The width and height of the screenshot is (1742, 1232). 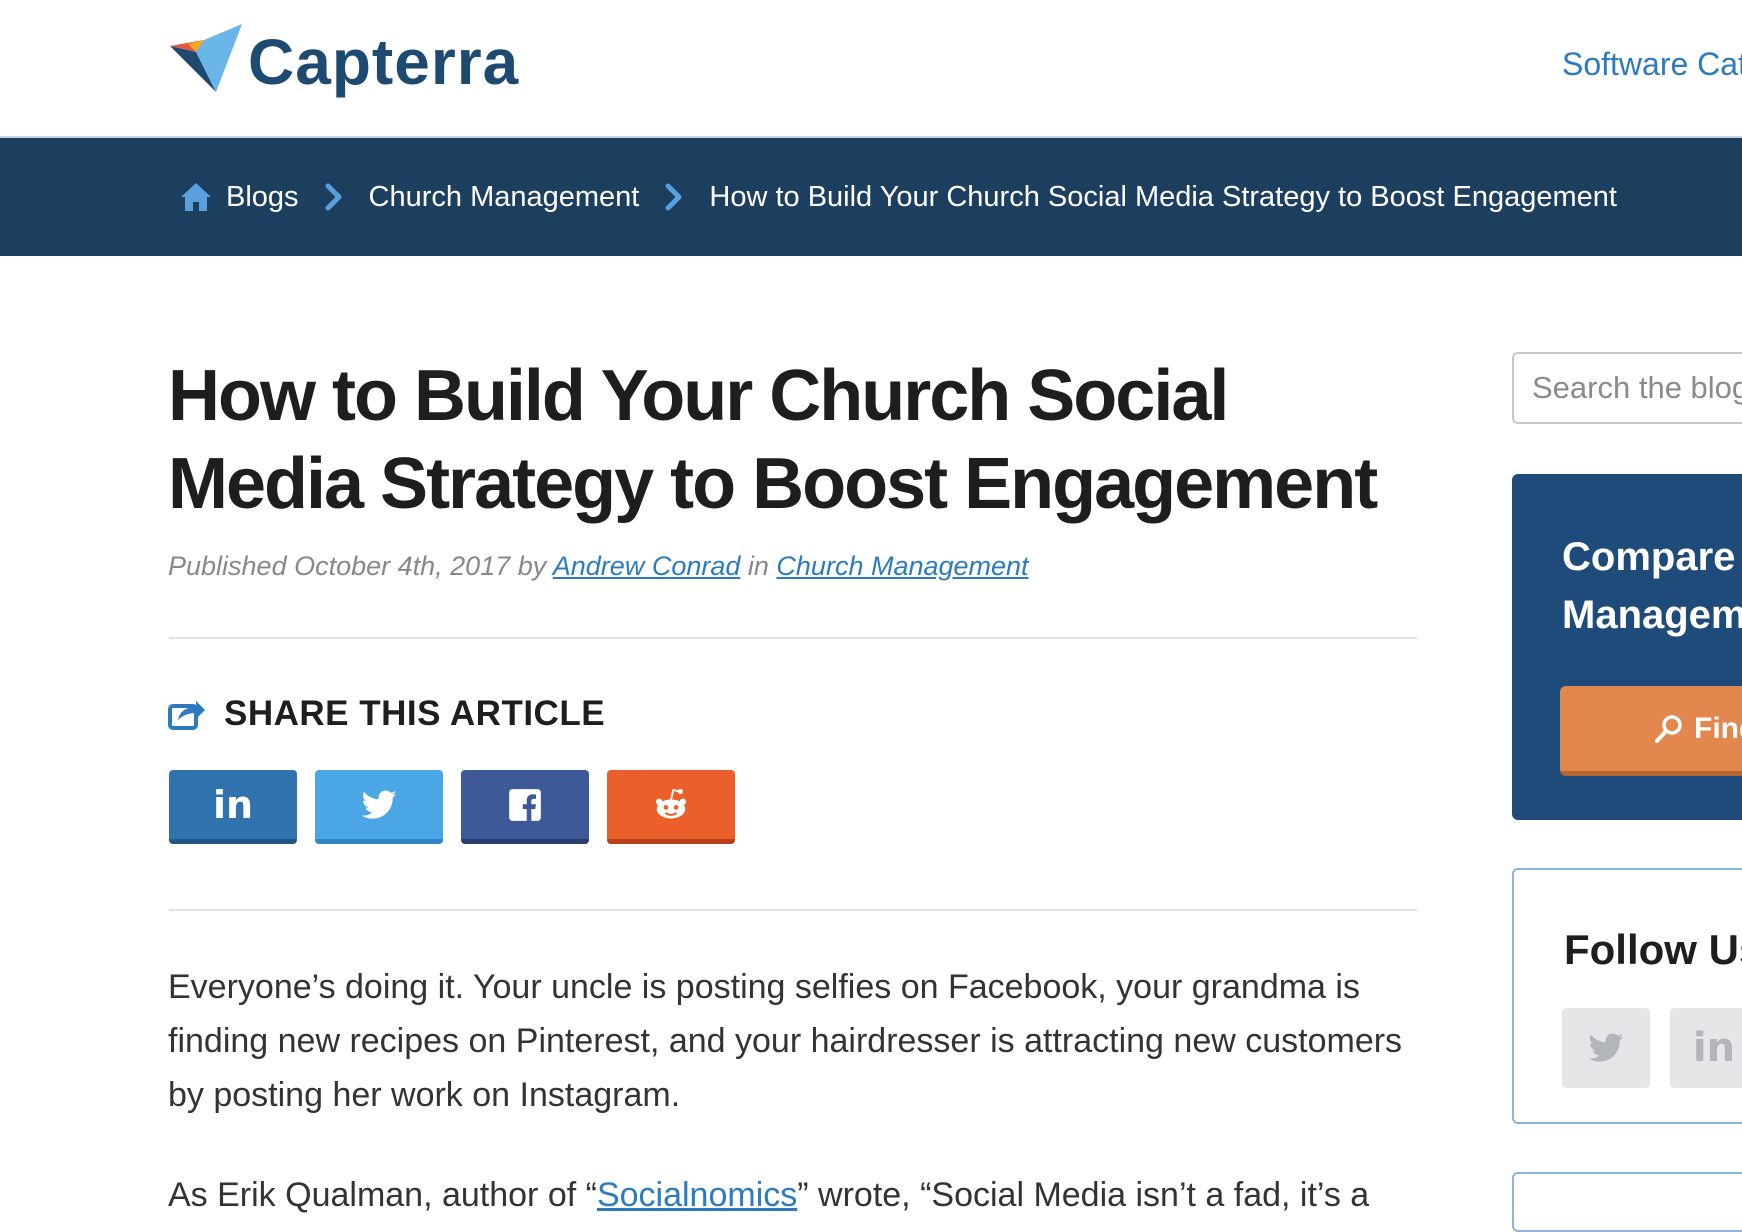 What do you see at coordinates (1627, 647) in the screenshot?
I see `compare-software-widget: Compare Managem Find` at bounding box center [1627, 647].